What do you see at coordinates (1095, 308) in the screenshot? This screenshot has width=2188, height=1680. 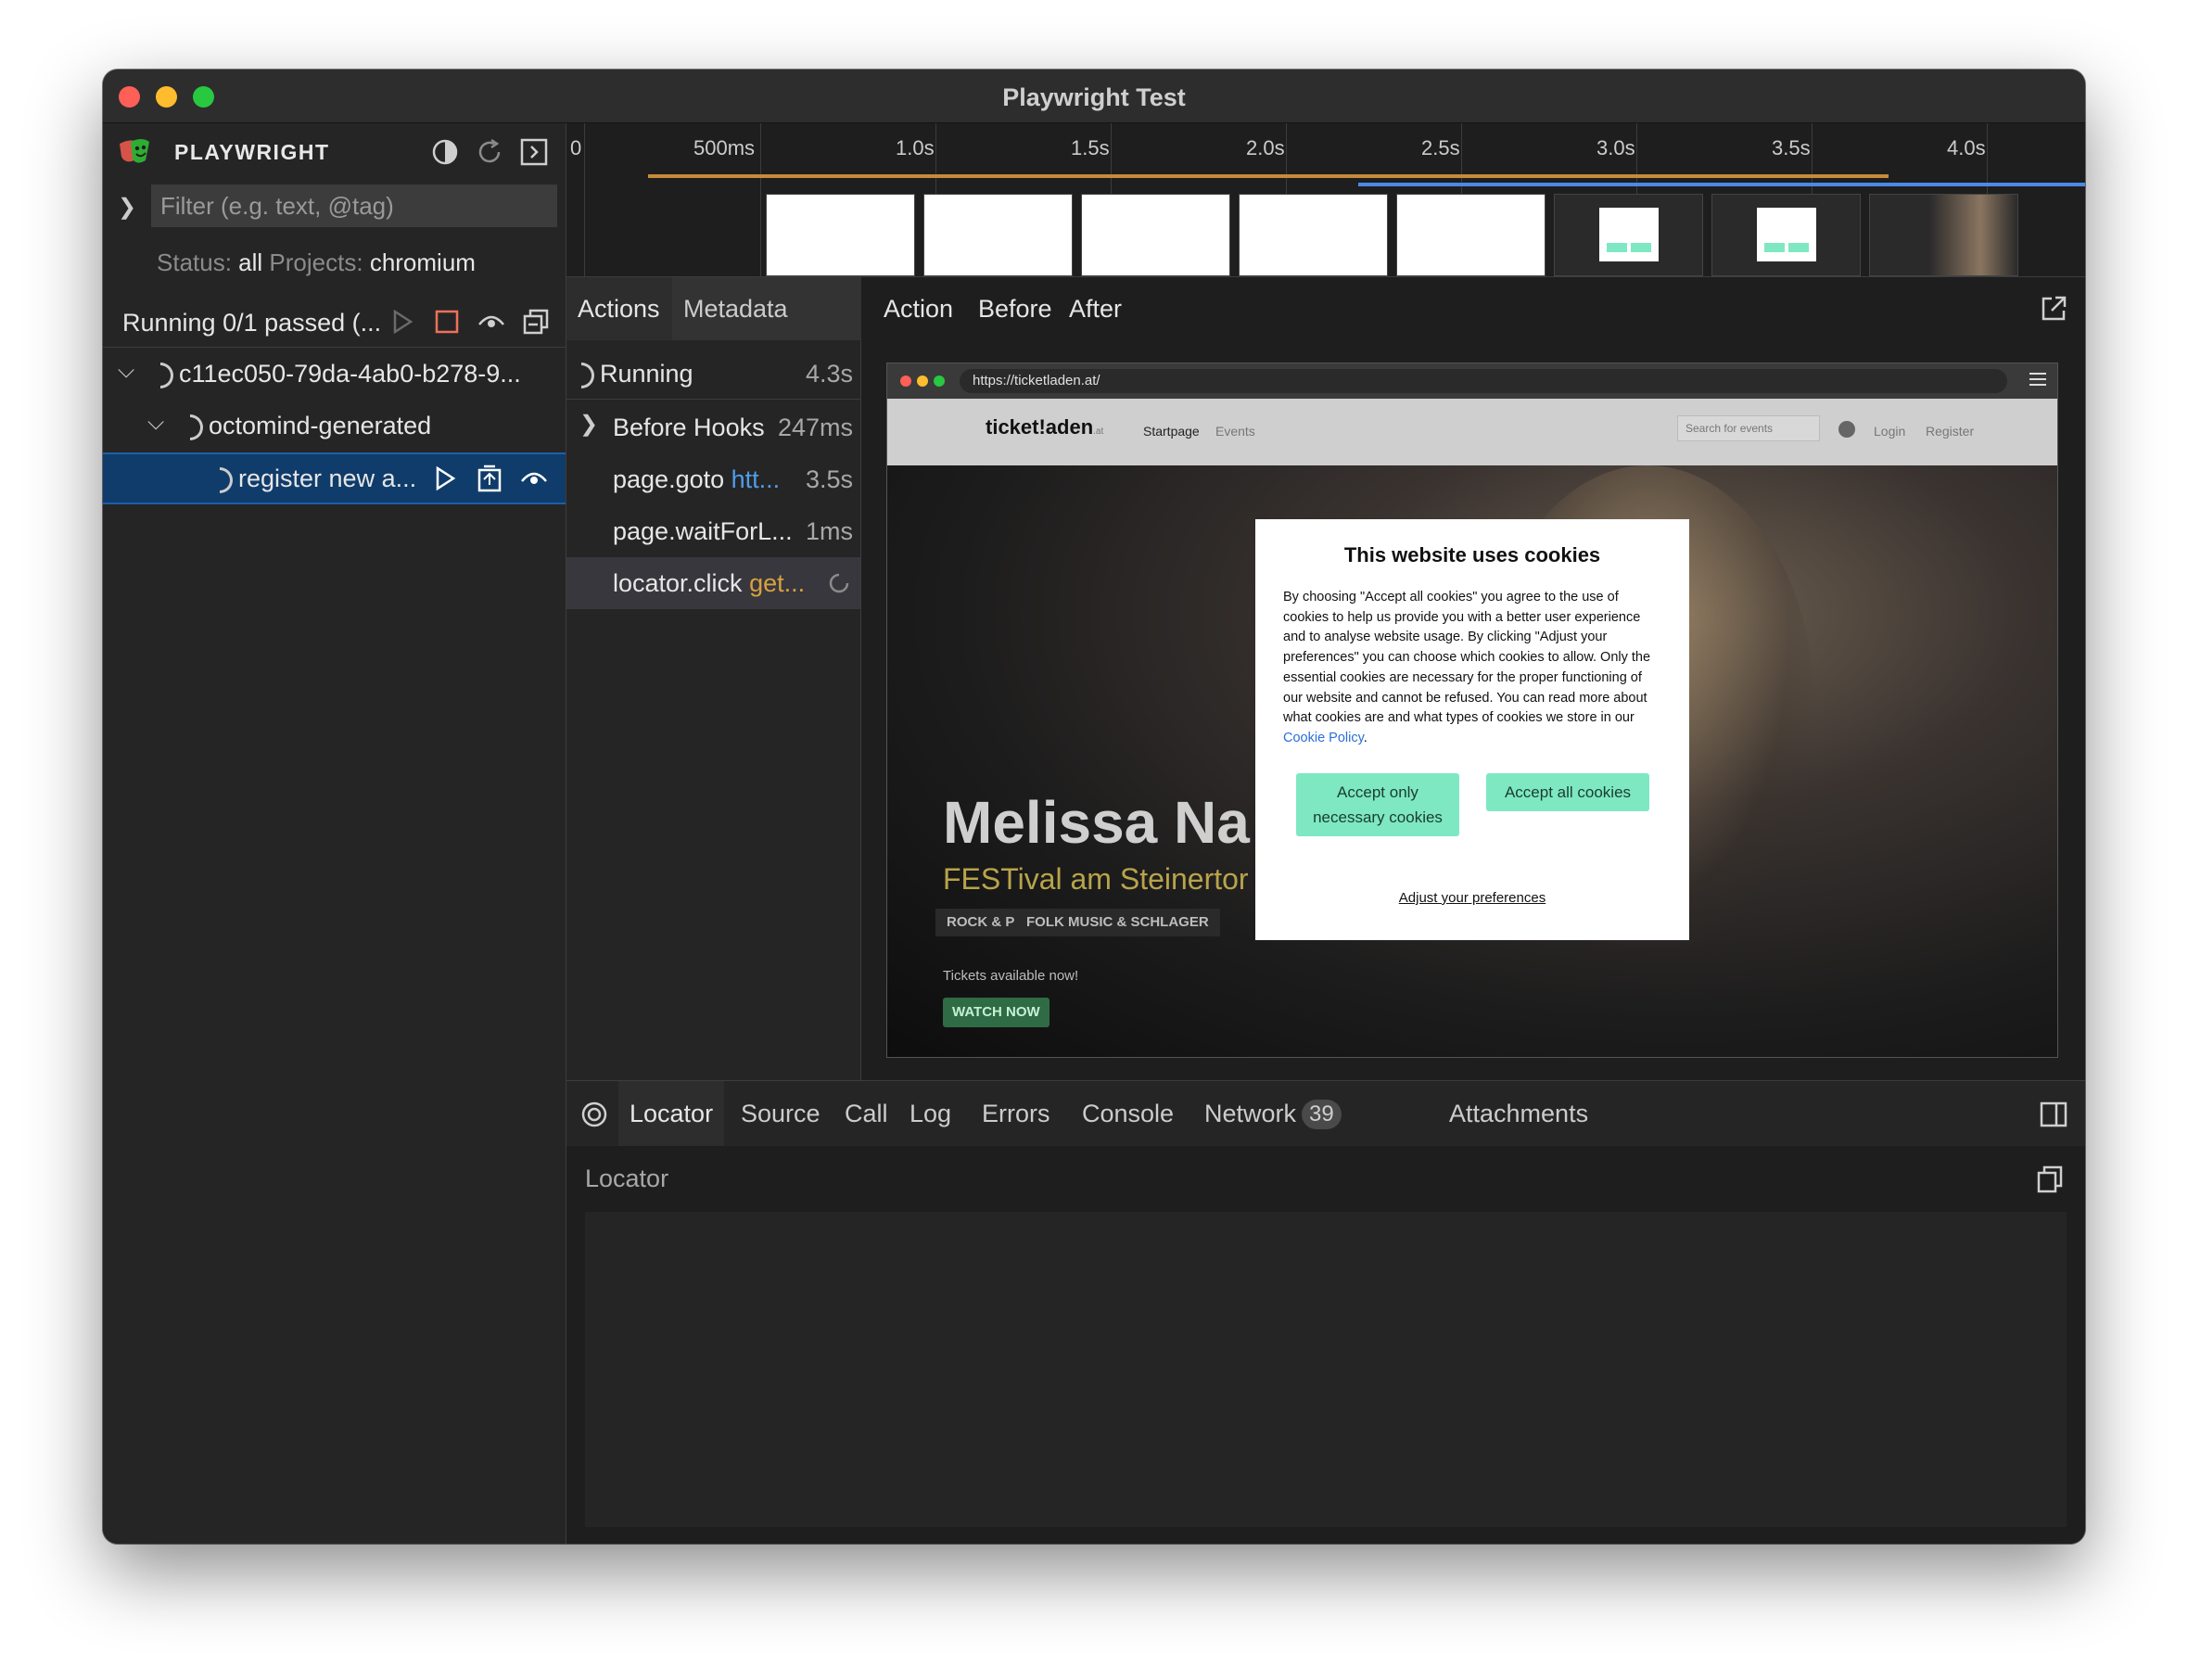 I see `tab-after: After` at bounding box center [1095, 308].